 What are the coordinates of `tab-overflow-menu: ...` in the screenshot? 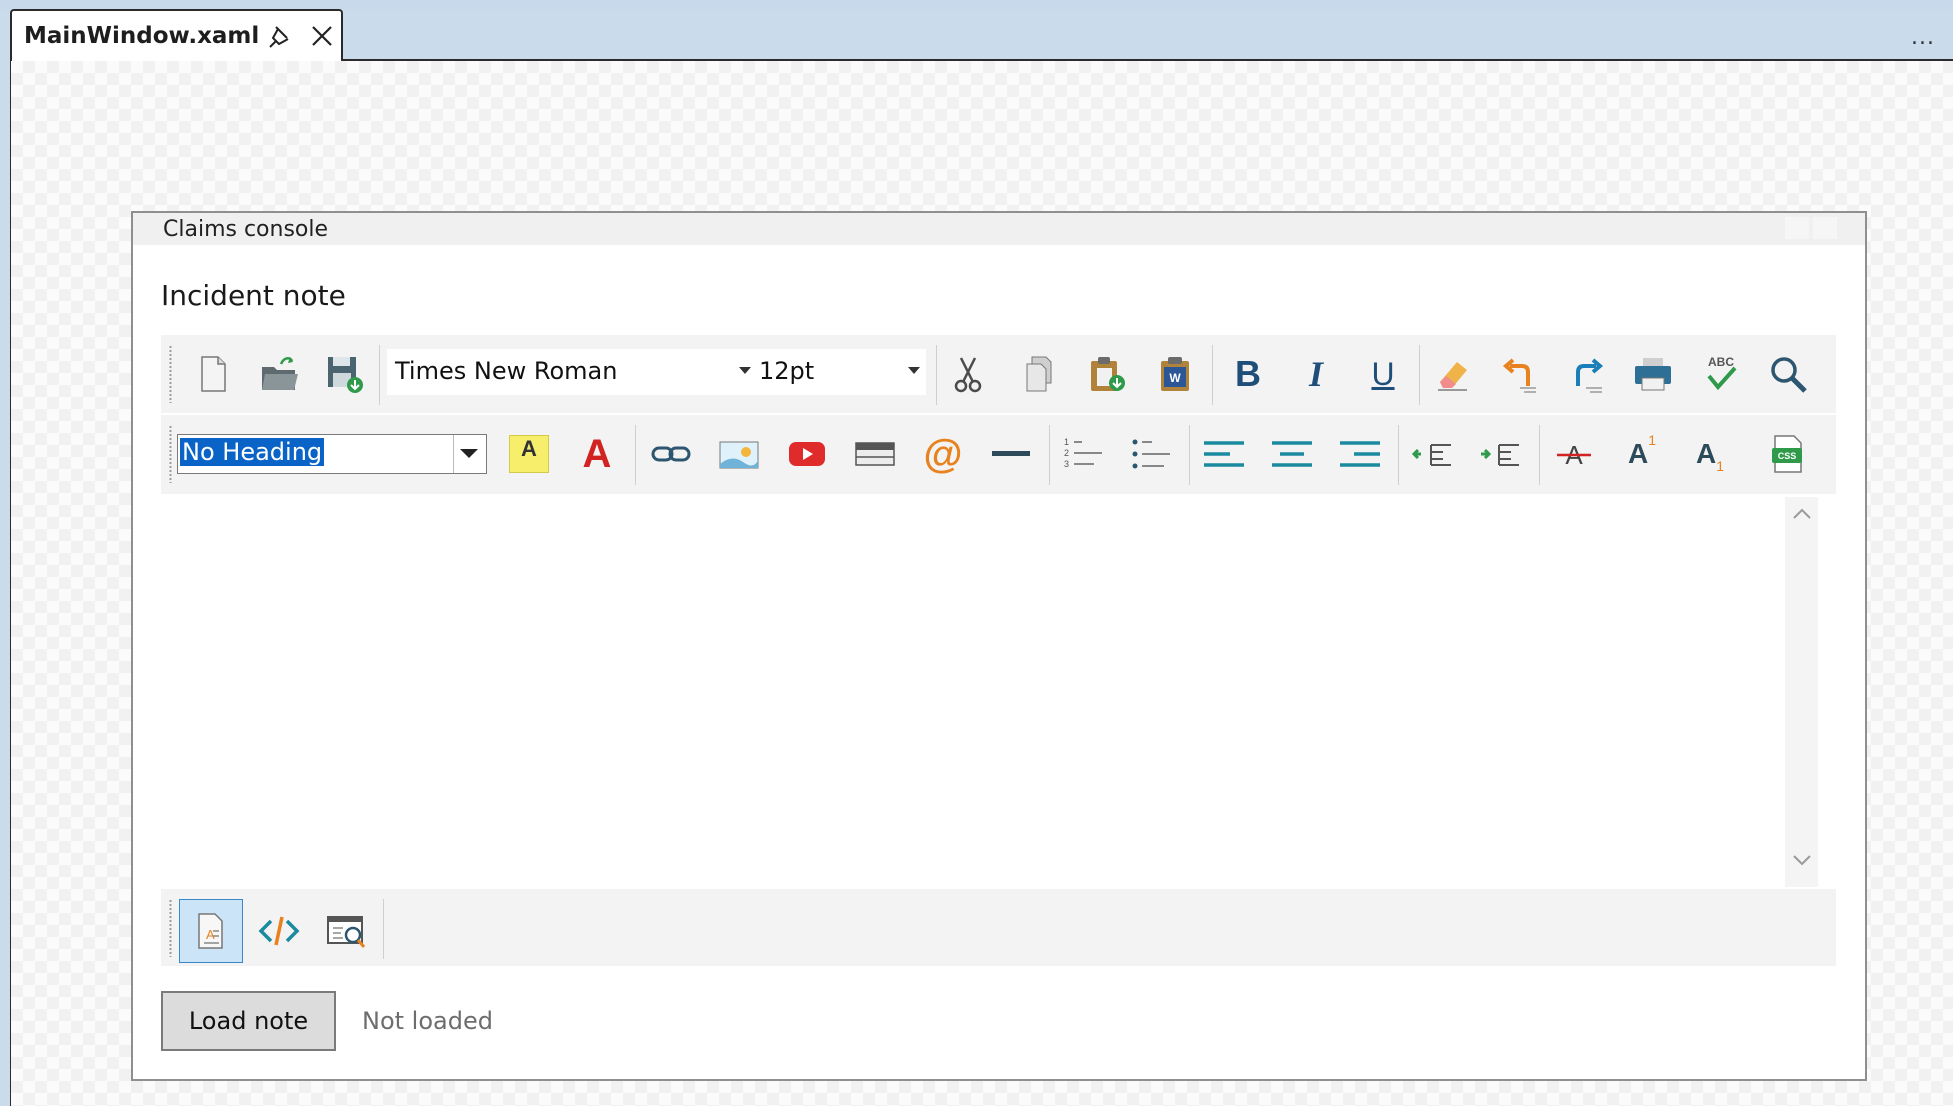 It's located at (1923, 37).